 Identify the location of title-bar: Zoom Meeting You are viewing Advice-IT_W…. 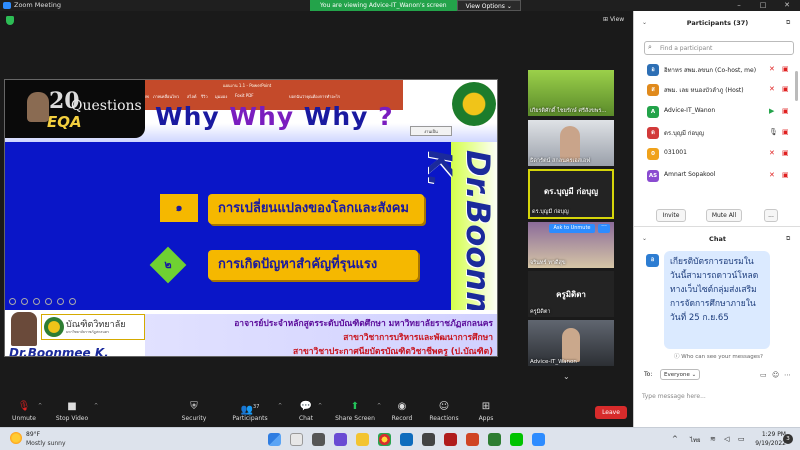
(400, 5).